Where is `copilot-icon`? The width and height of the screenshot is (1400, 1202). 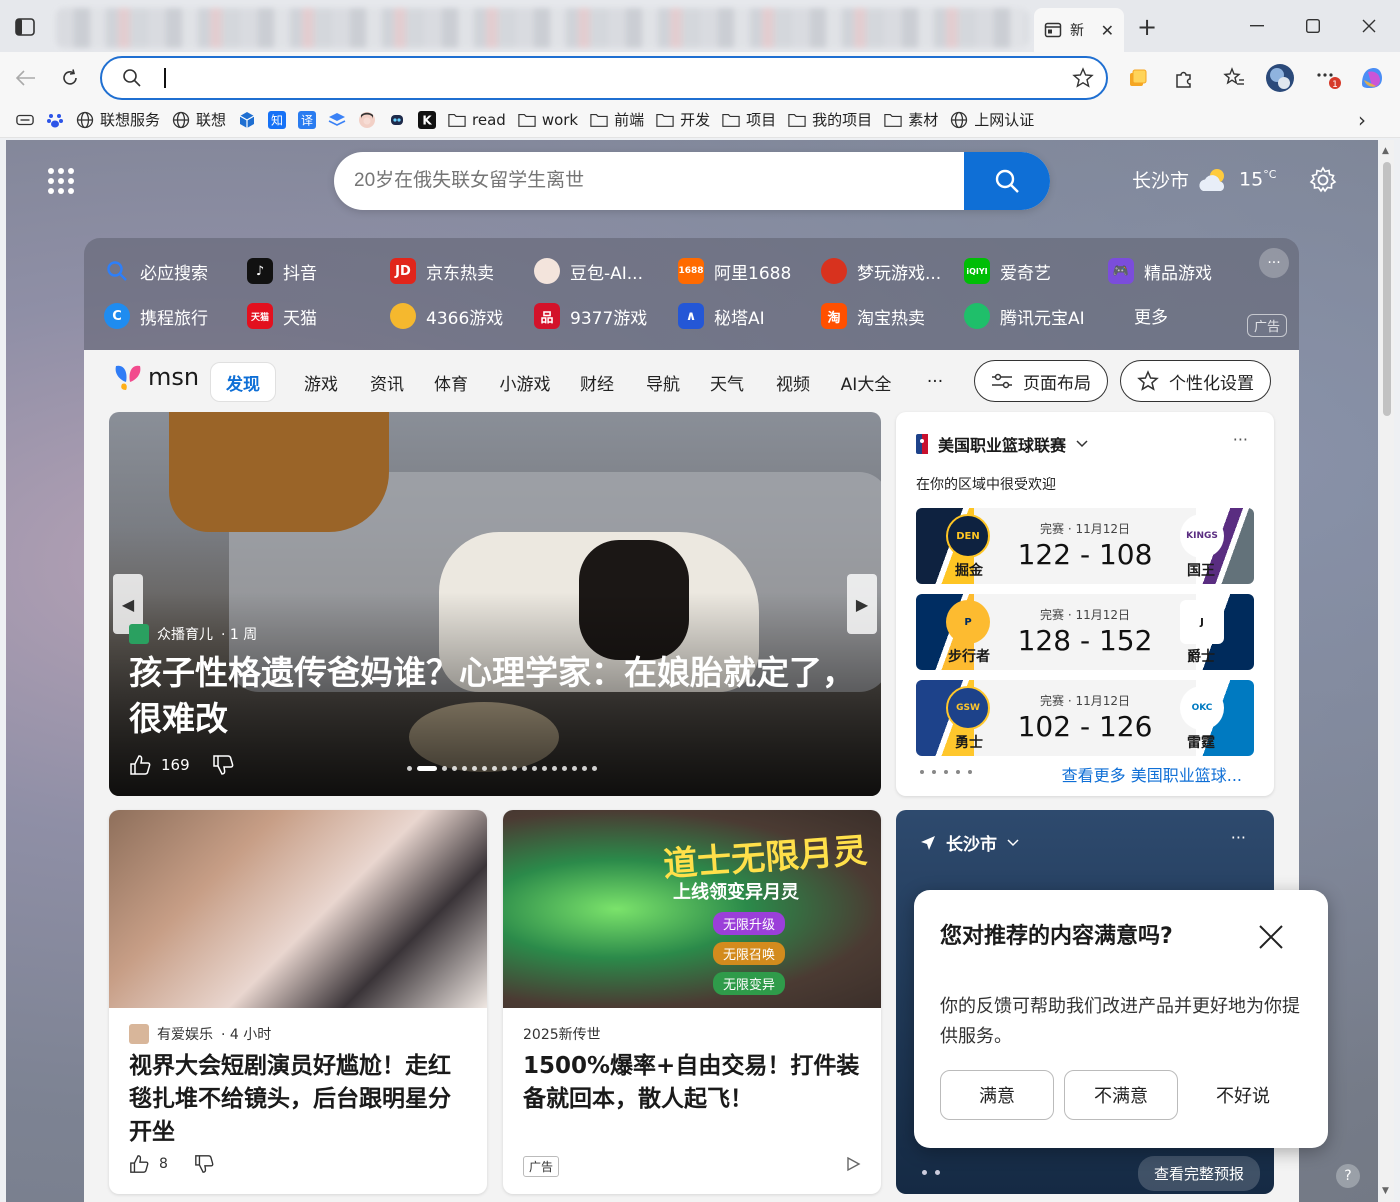 copilot-icon is located at coordinates (1372, 78).